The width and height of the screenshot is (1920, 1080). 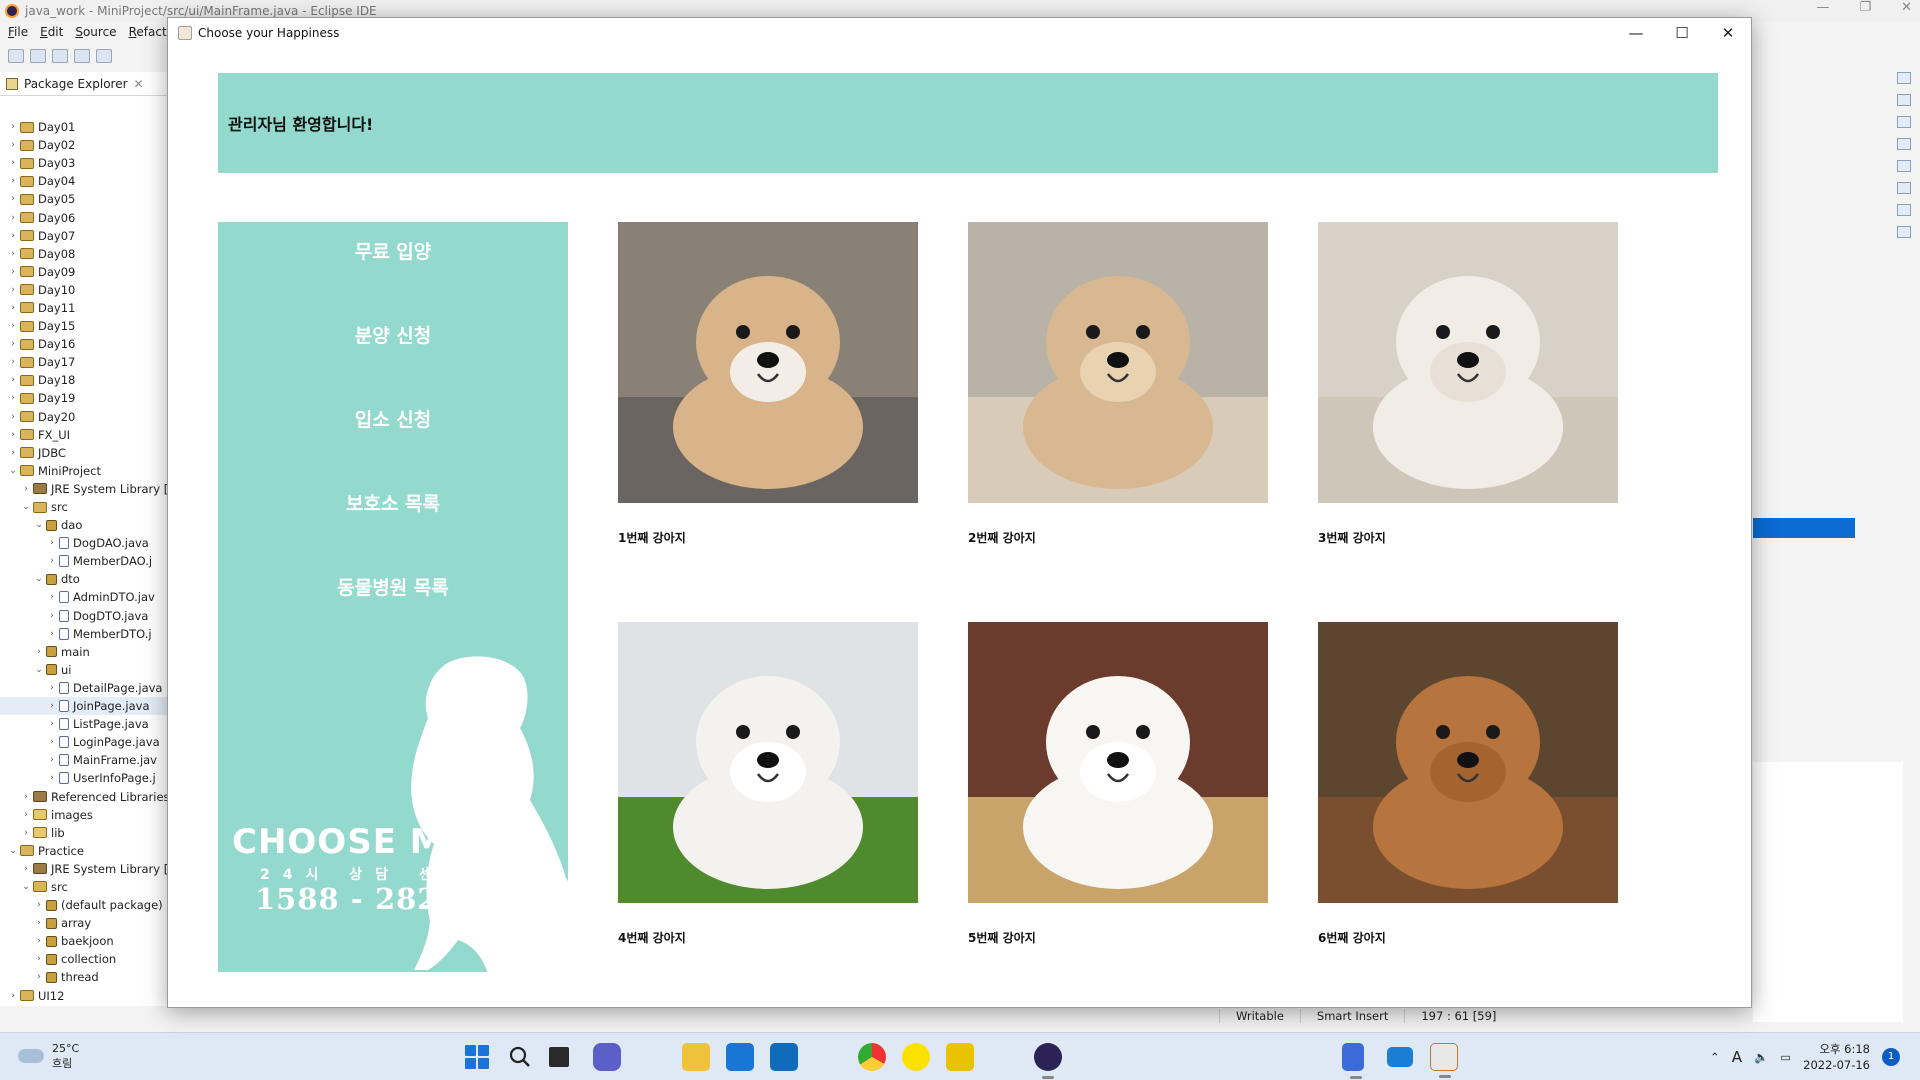 I want to click on ide-restore-icon: ❐, so click(x=1865, y=7).